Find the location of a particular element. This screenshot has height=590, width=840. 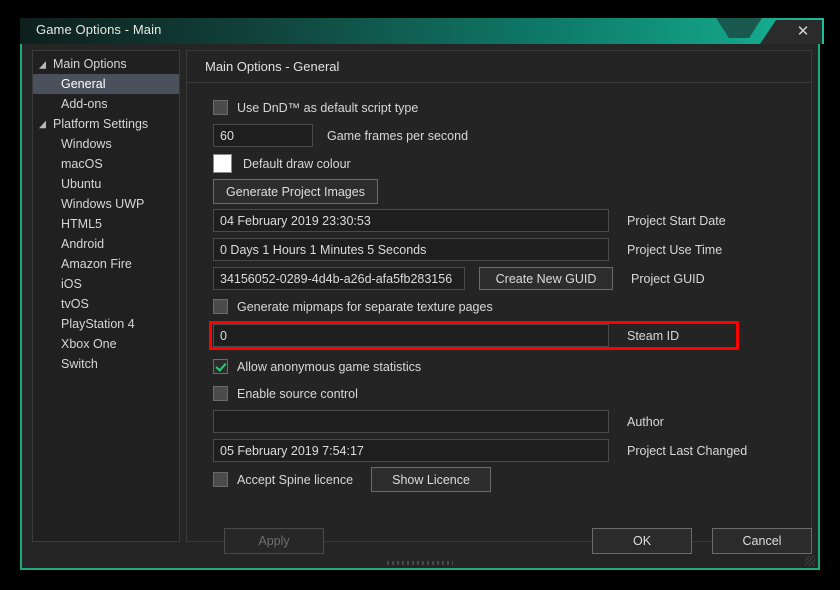

apply-button: Apply is located at coordinates (274, 541).